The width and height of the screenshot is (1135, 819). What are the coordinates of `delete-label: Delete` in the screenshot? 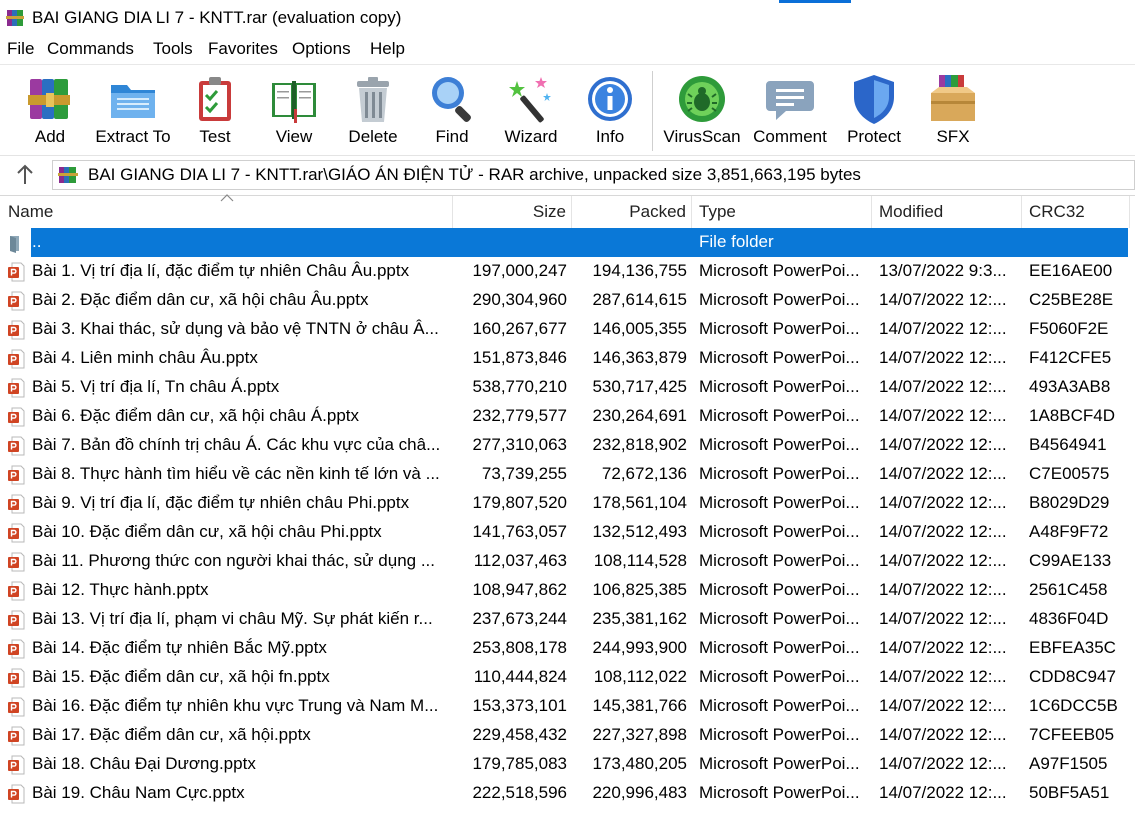 It's located at (373, 136).